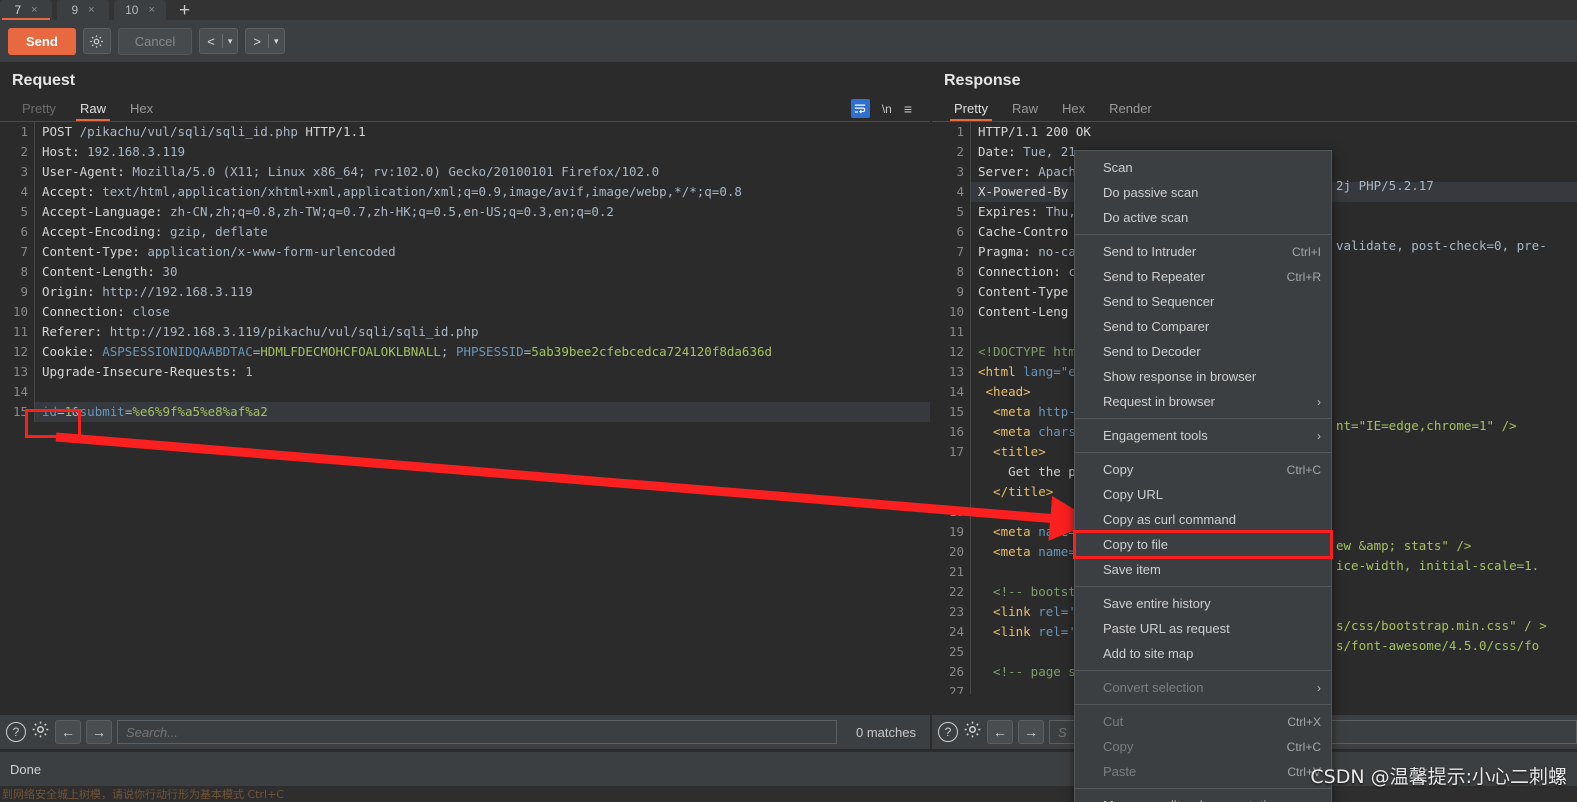 Image resolution: width=1577 pixels, height=802 pixels. I want to click on forward-button: >, so click(257, 41).